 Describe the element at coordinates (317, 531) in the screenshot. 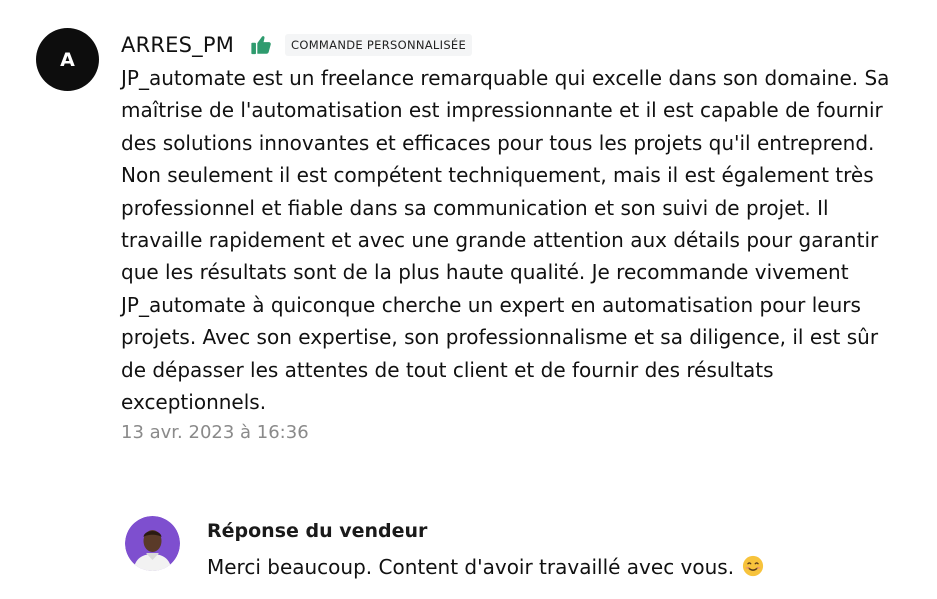

I see `seller-response-title: Réponse du vendeur` at that location.